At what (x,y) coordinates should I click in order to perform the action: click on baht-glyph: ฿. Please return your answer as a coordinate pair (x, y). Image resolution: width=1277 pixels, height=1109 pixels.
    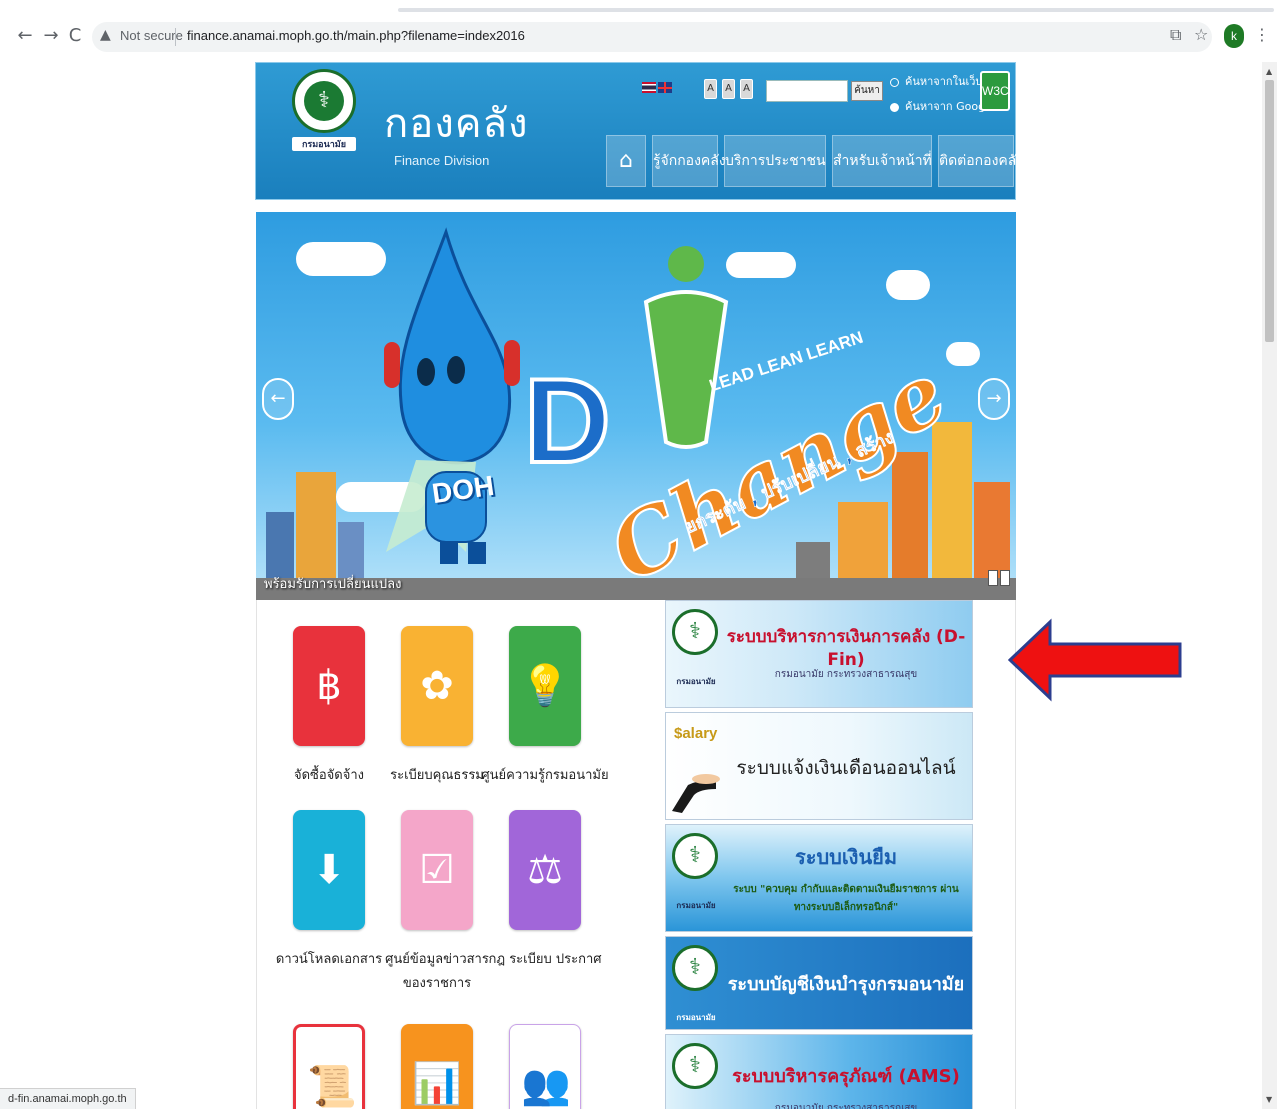
    Looking at the image, I should click on (329, 686).